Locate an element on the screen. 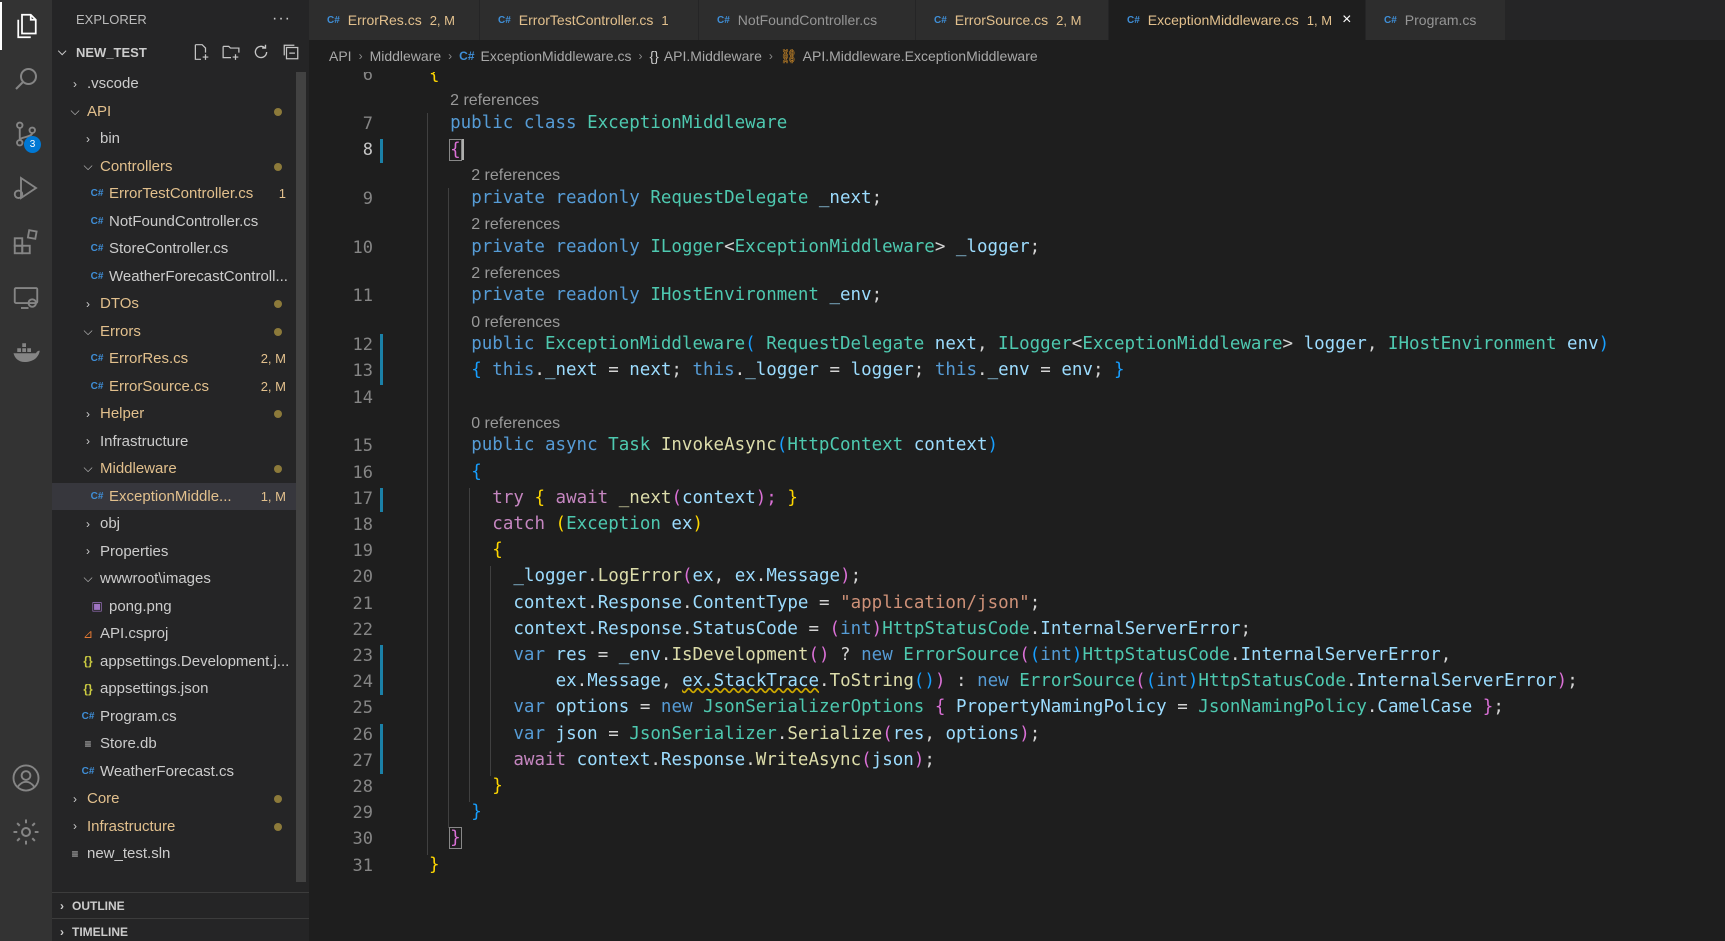  tree-file: C# ErrorTestController.cs 1 is located at coordinates (176, 194).